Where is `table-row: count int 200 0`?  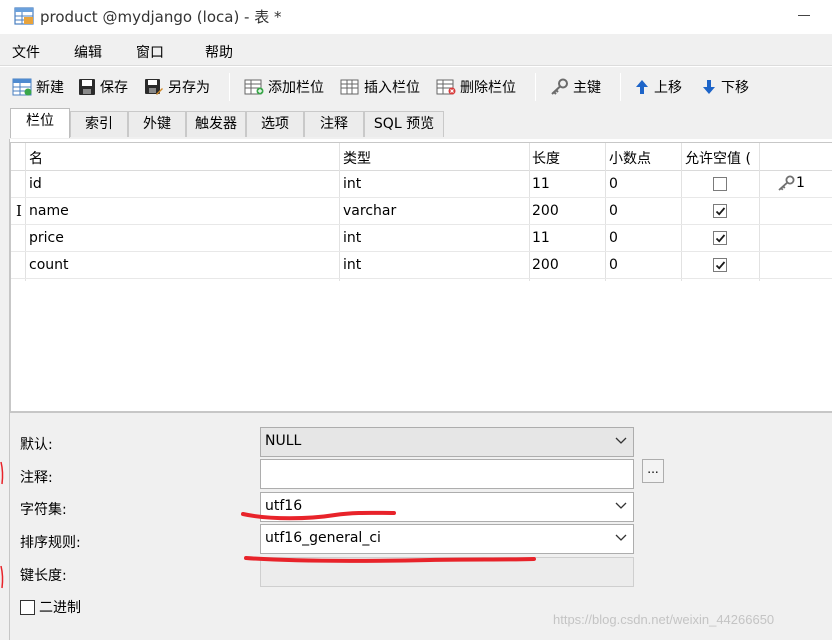
table-row: count int 200 0 is located at coordinates (421, 265).